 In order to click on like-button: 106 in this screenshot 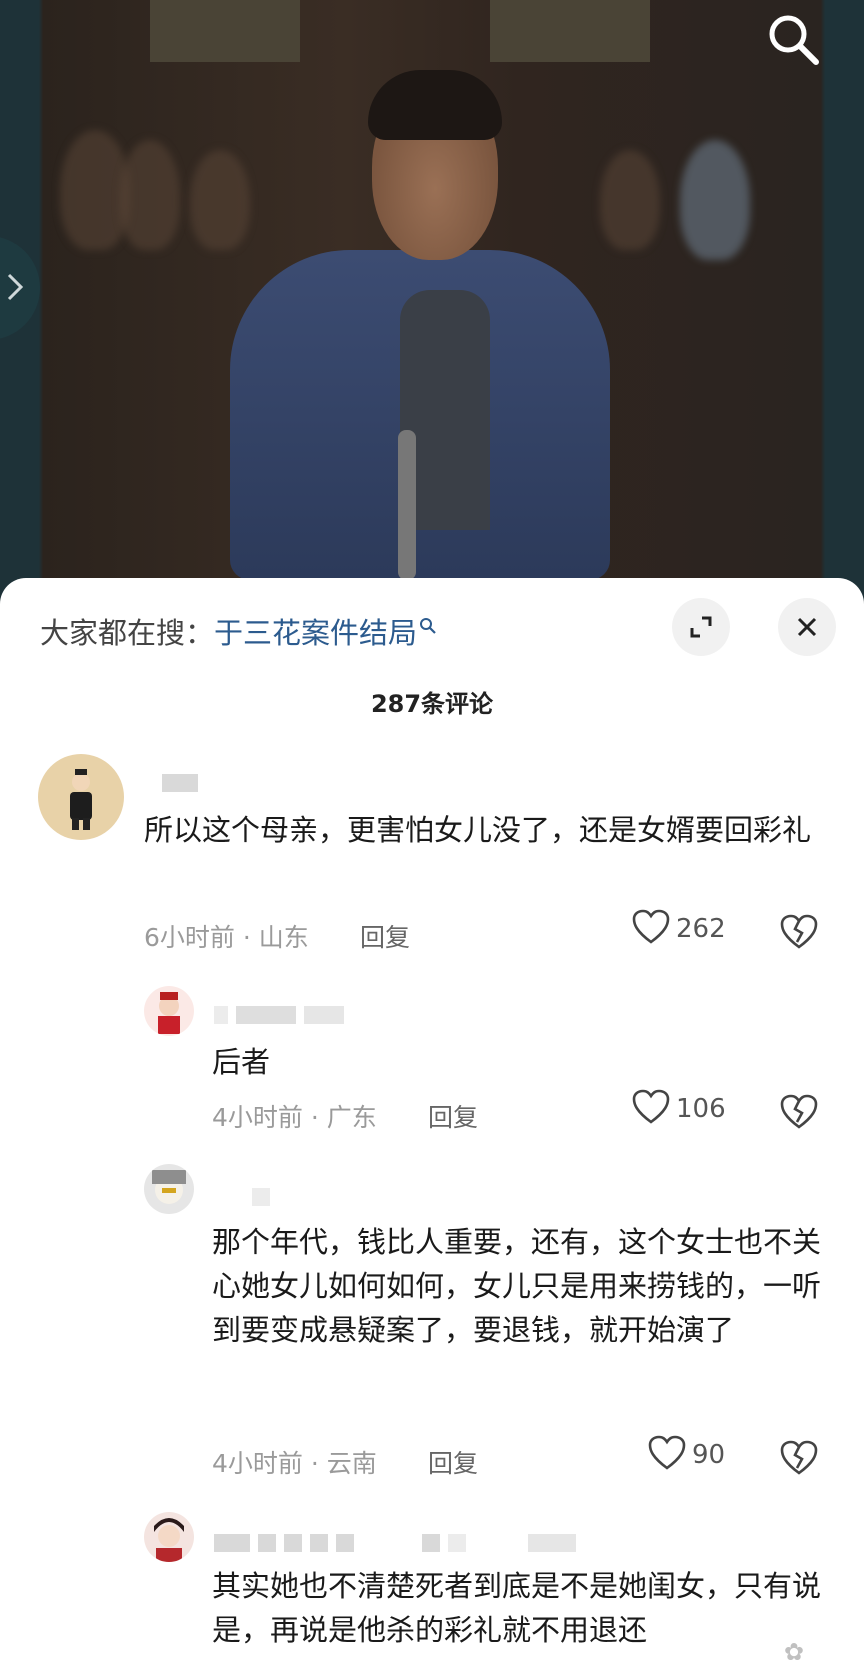, I will do `click(679, 1107)`.